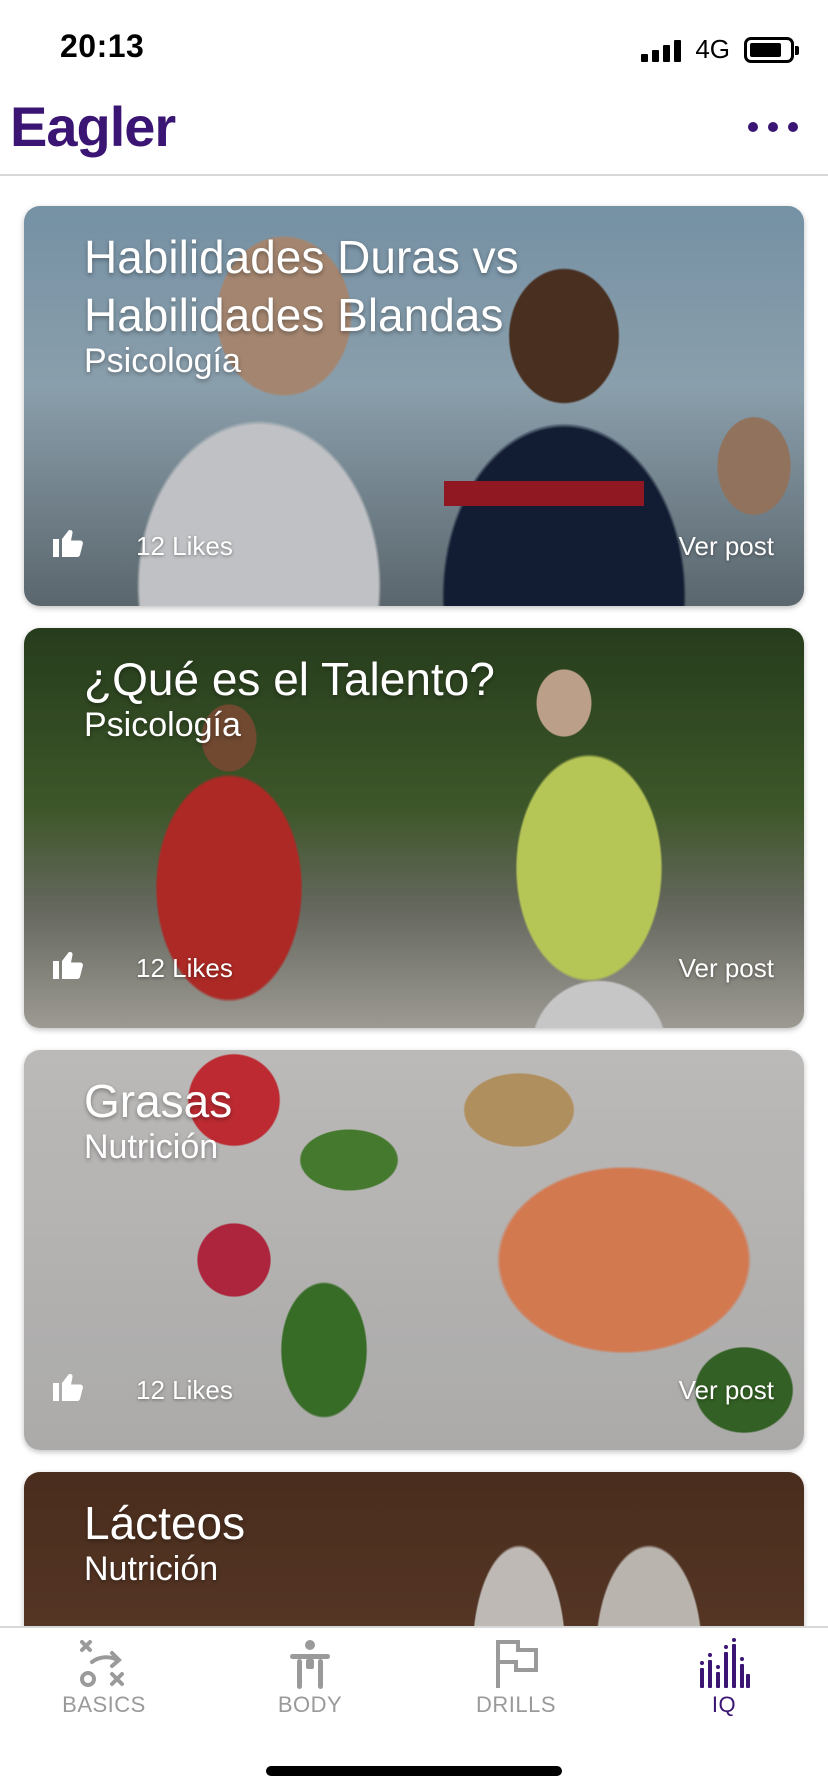 The width and height of the screenshot is (828, 1792). Describe the element at coordinates (310, 1704) in the screenshot. I see `tab-label: BODY` at that location.